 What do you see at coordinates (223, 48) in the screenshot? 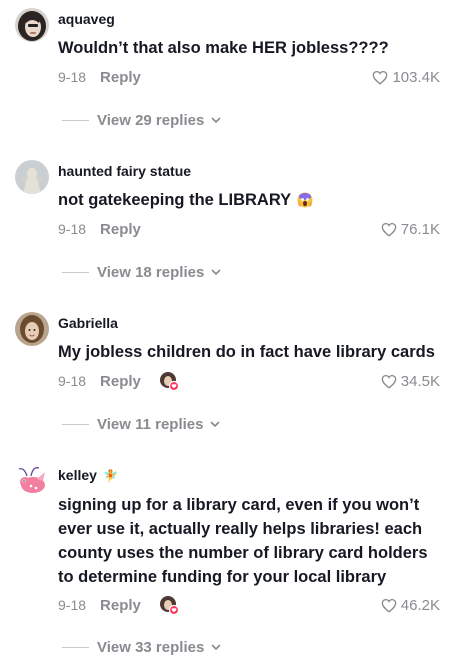
I see `comment-text: Wouldn’t that also make HER jobless????` at bounding box center [223, 48].